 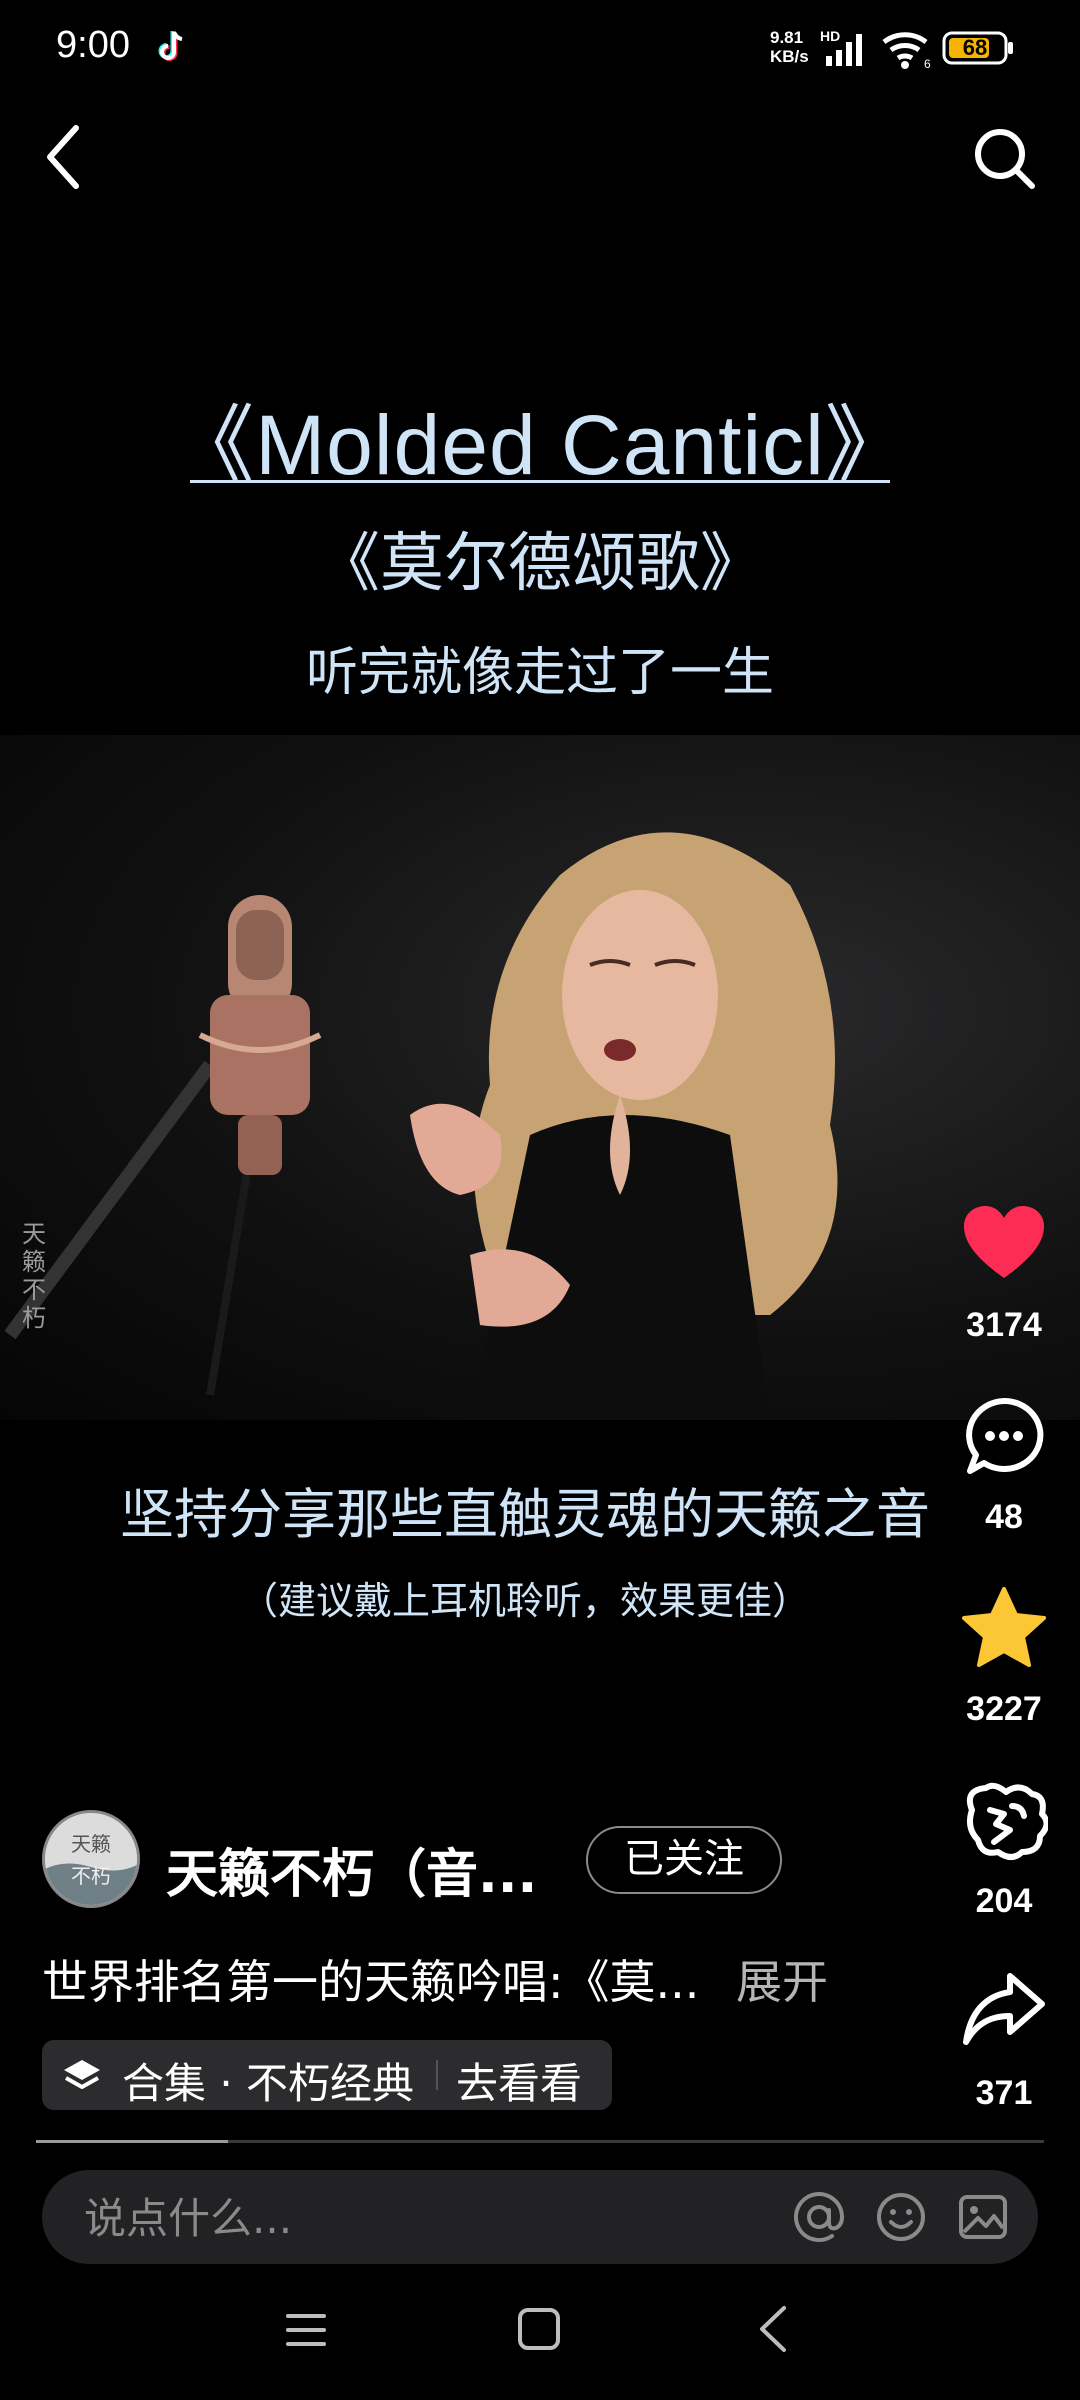 I want to click on comment-icon, so click(x=1004, y=1437).